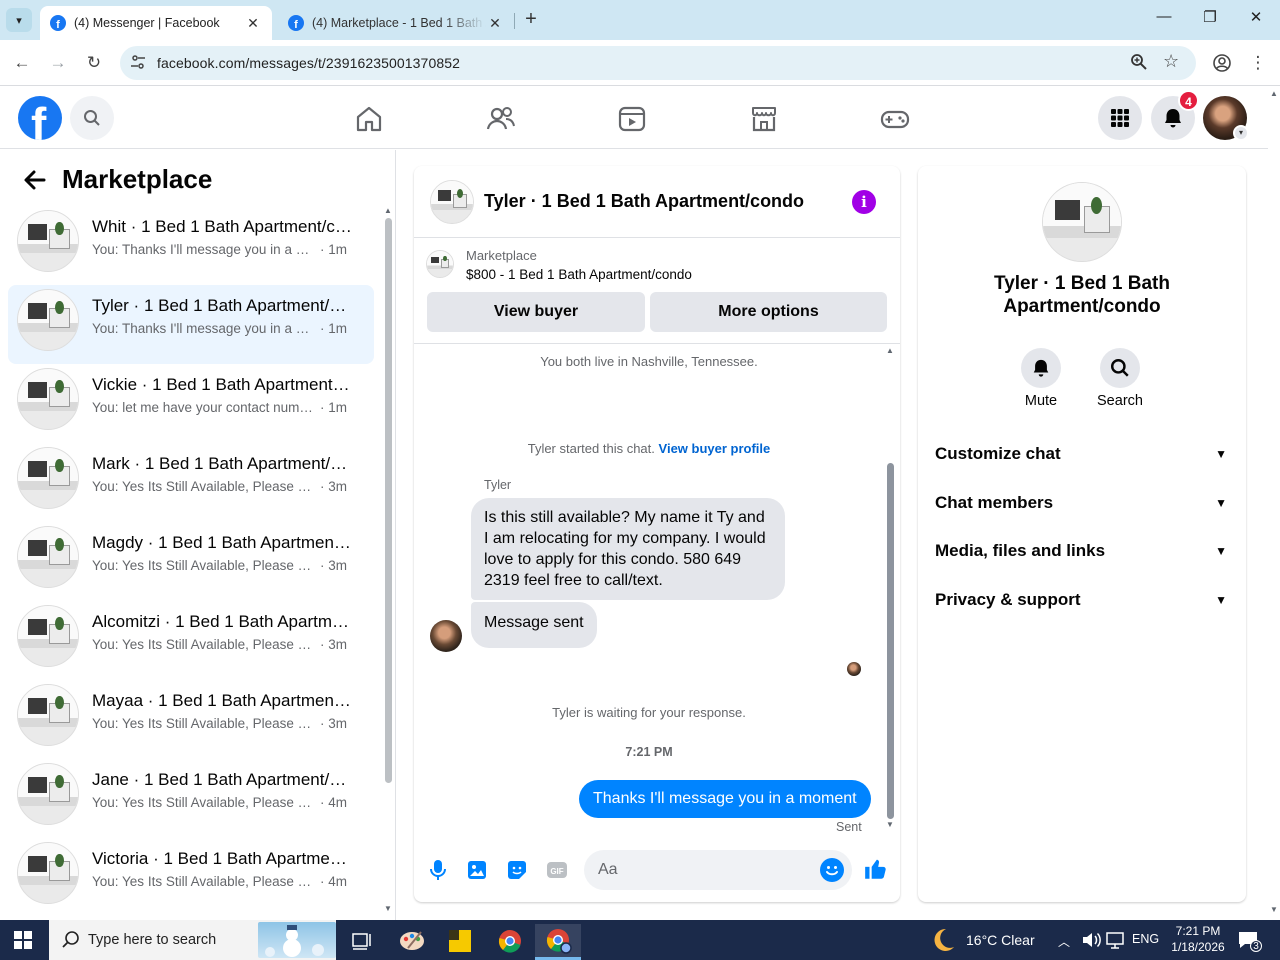 The width and height of the screenshot is (1280, 960). What do you see at coordinates (890, 641) in the screenshot?
I see `thread-scrollbar-thumb` at bounding box center [890, 641].